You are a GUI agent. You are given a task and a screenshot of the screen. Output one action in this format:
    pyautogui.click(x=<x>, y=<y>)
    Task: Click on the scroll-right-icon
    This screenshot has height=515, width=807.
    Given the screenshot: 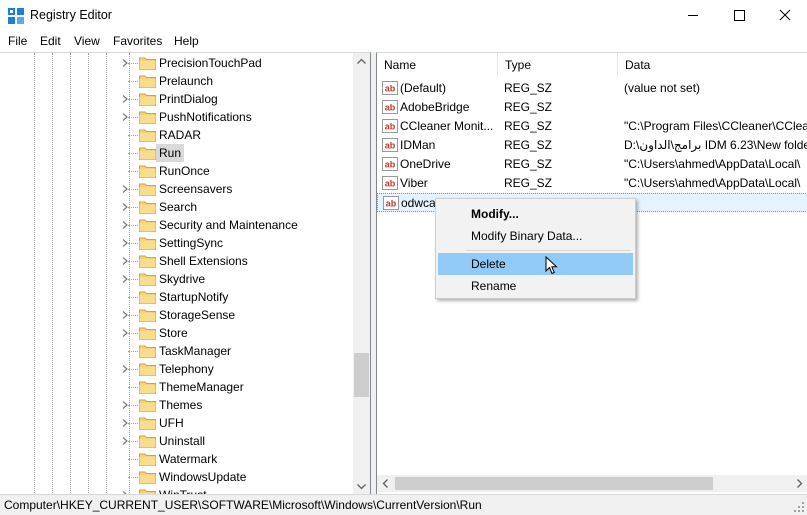 What is the action you would take?
    pyautogui.click(x=799, y=483)
    